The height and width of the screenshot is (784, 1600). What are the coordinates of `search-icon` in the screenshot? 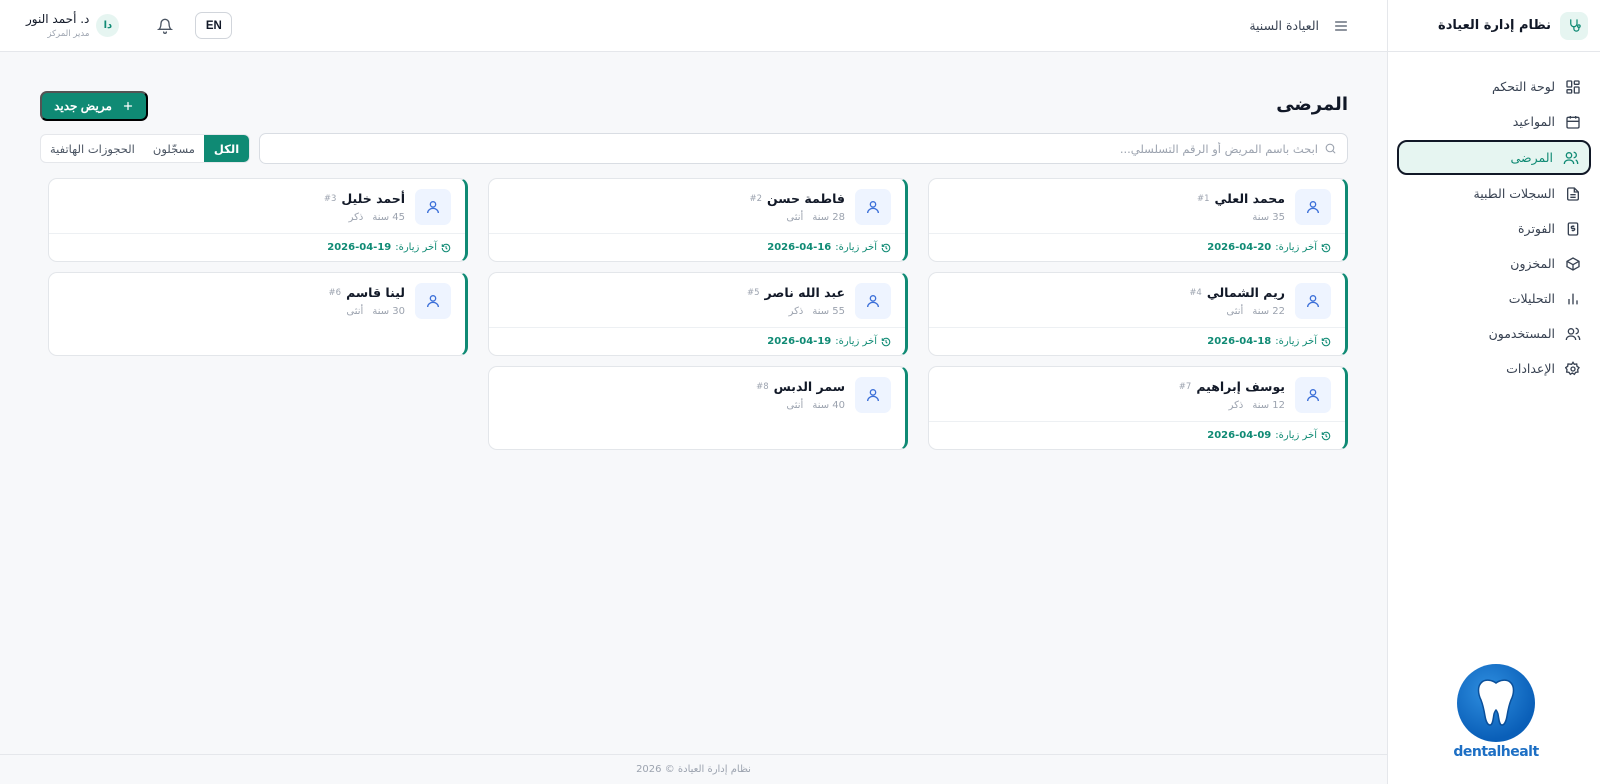 It's located at (1330, 148).